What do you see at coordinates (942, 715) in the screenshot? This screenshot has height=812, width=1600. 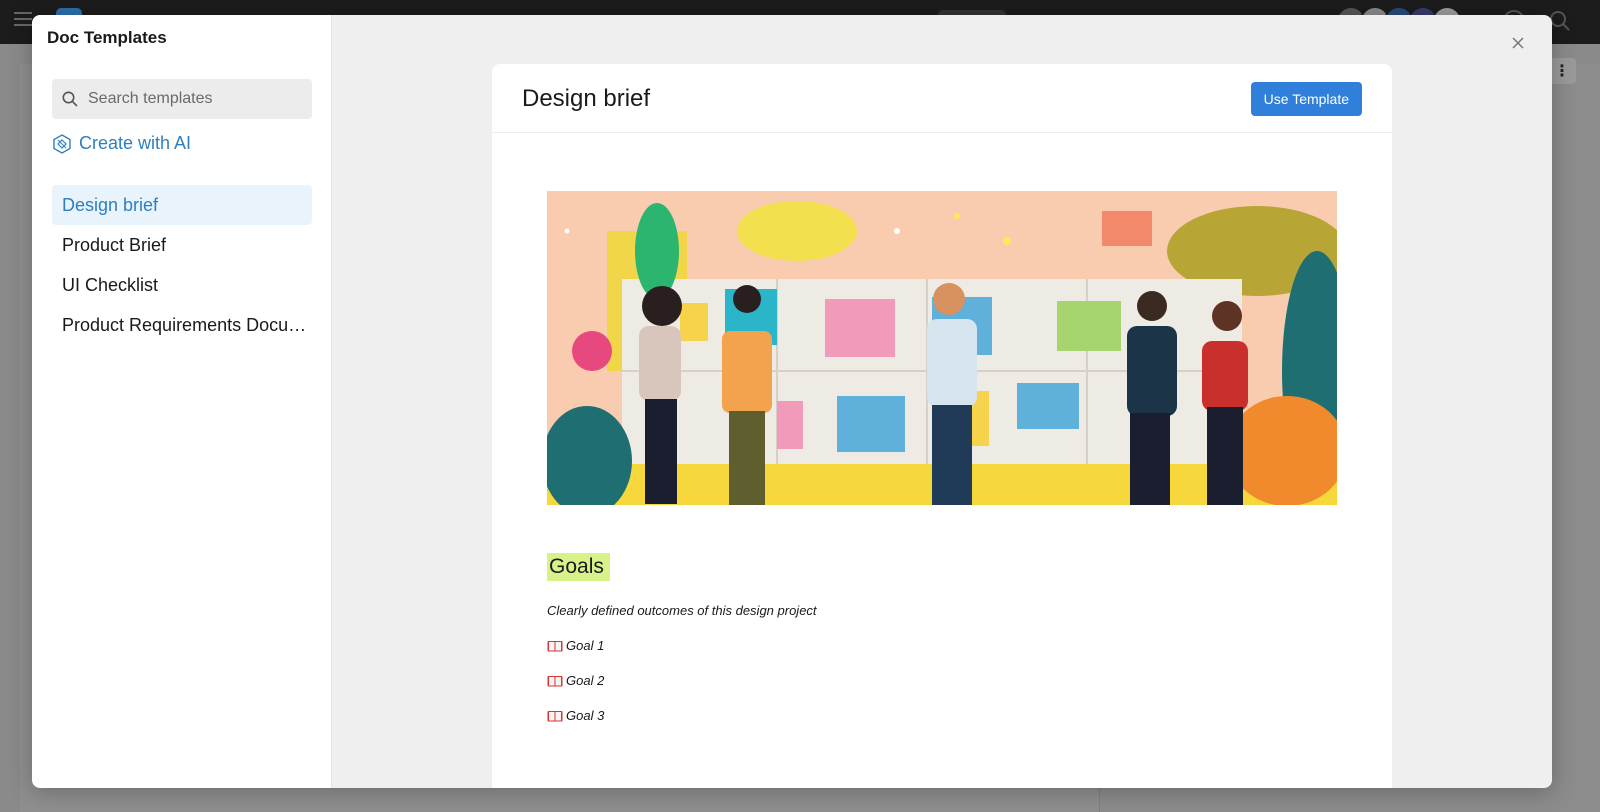 I see `goal-item: Goal 3` at bounding box center [942, 715].